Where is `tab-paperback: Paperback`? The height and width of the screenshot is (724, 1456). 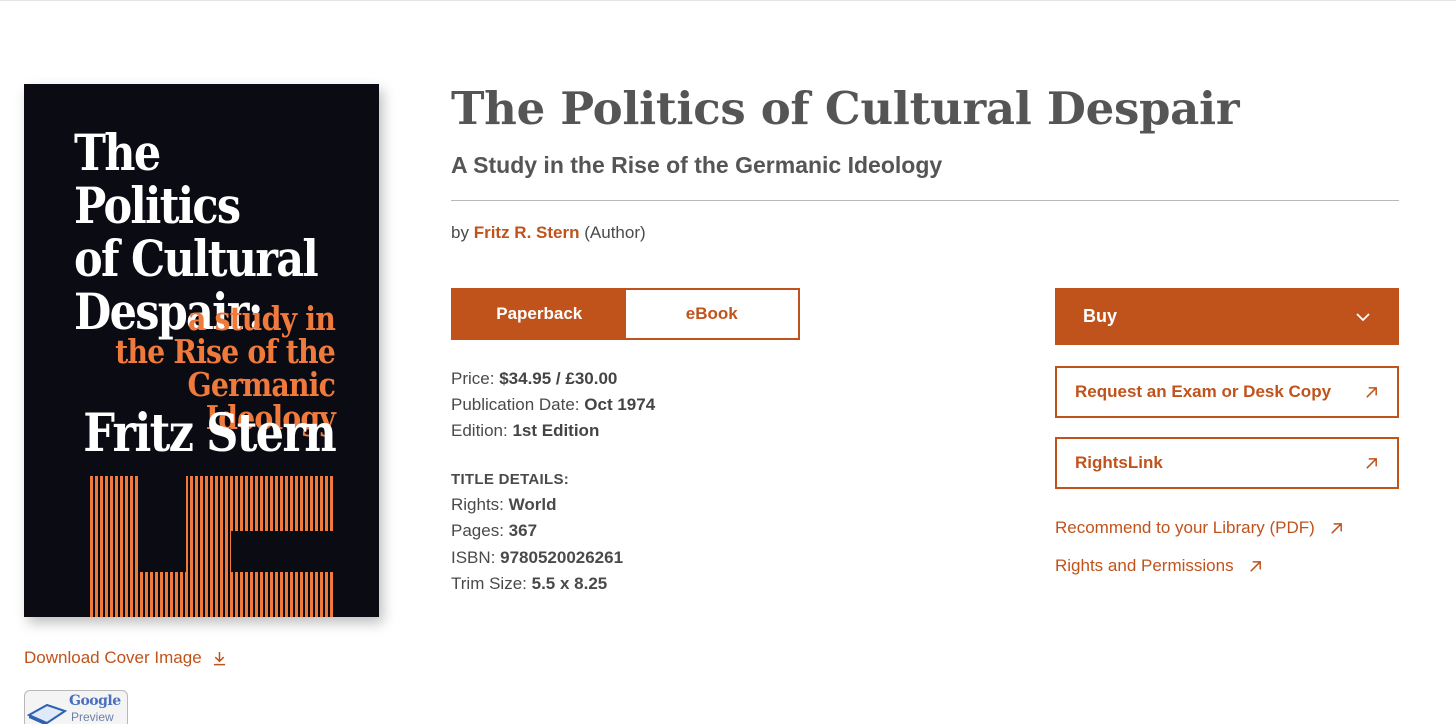
tab-paperback: Paperback is located at coordinates (539, 314).